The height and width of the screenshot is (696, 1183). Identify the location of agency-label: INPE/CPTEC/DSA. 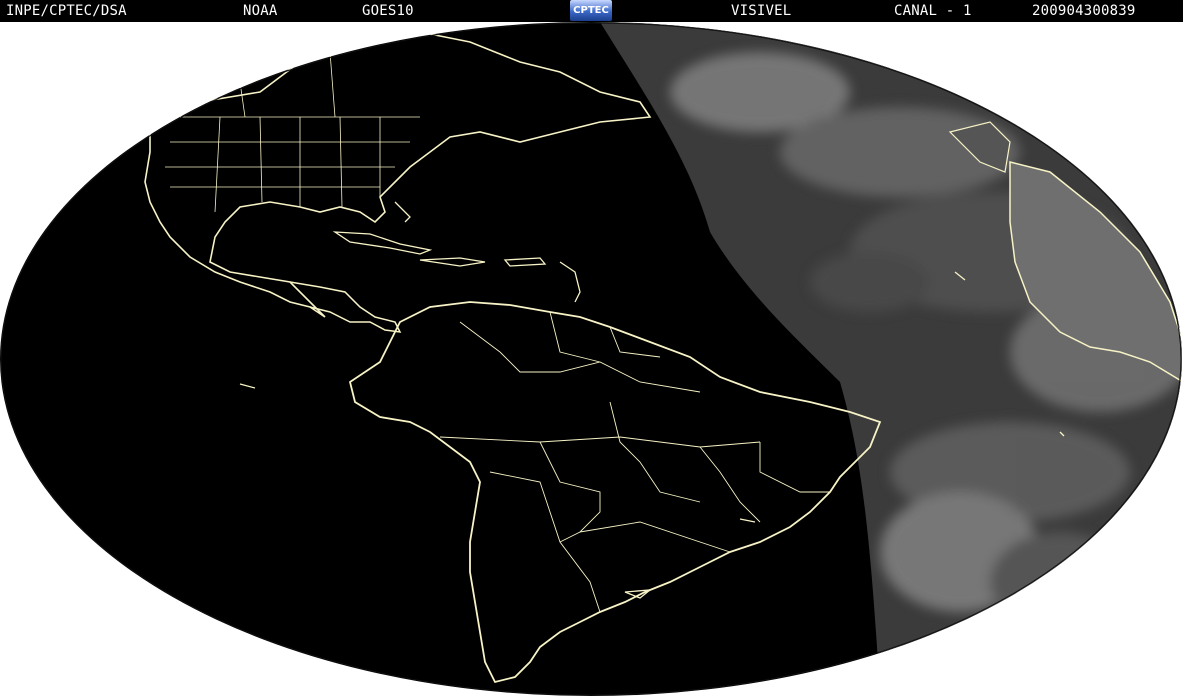
(66, 11).